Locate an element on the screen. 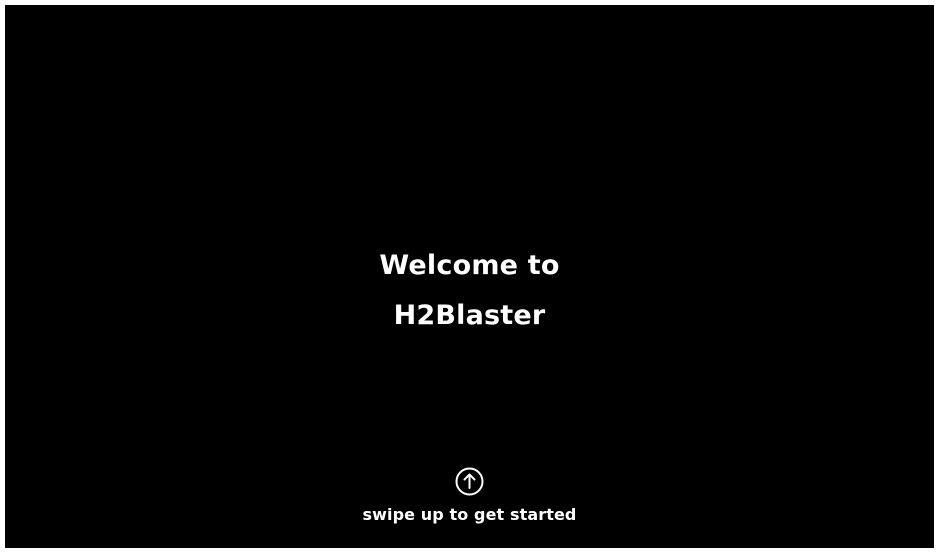  app-name: H2Blaster is located at coordinates (469, 315).